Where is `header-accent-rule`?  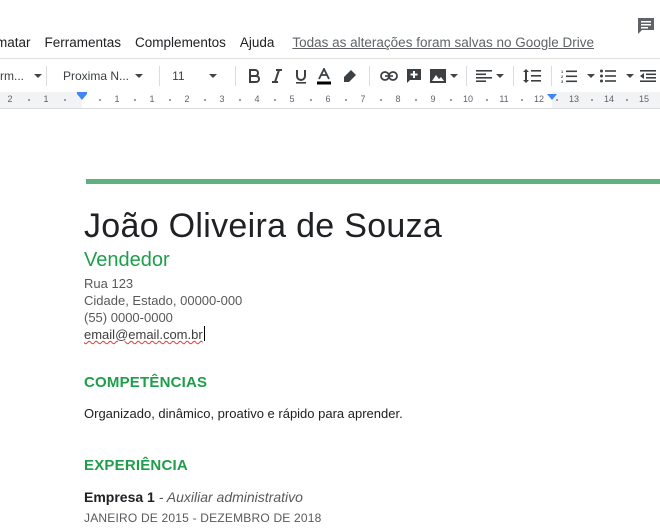 header-accent-rule is located at coordinates (373, 181).